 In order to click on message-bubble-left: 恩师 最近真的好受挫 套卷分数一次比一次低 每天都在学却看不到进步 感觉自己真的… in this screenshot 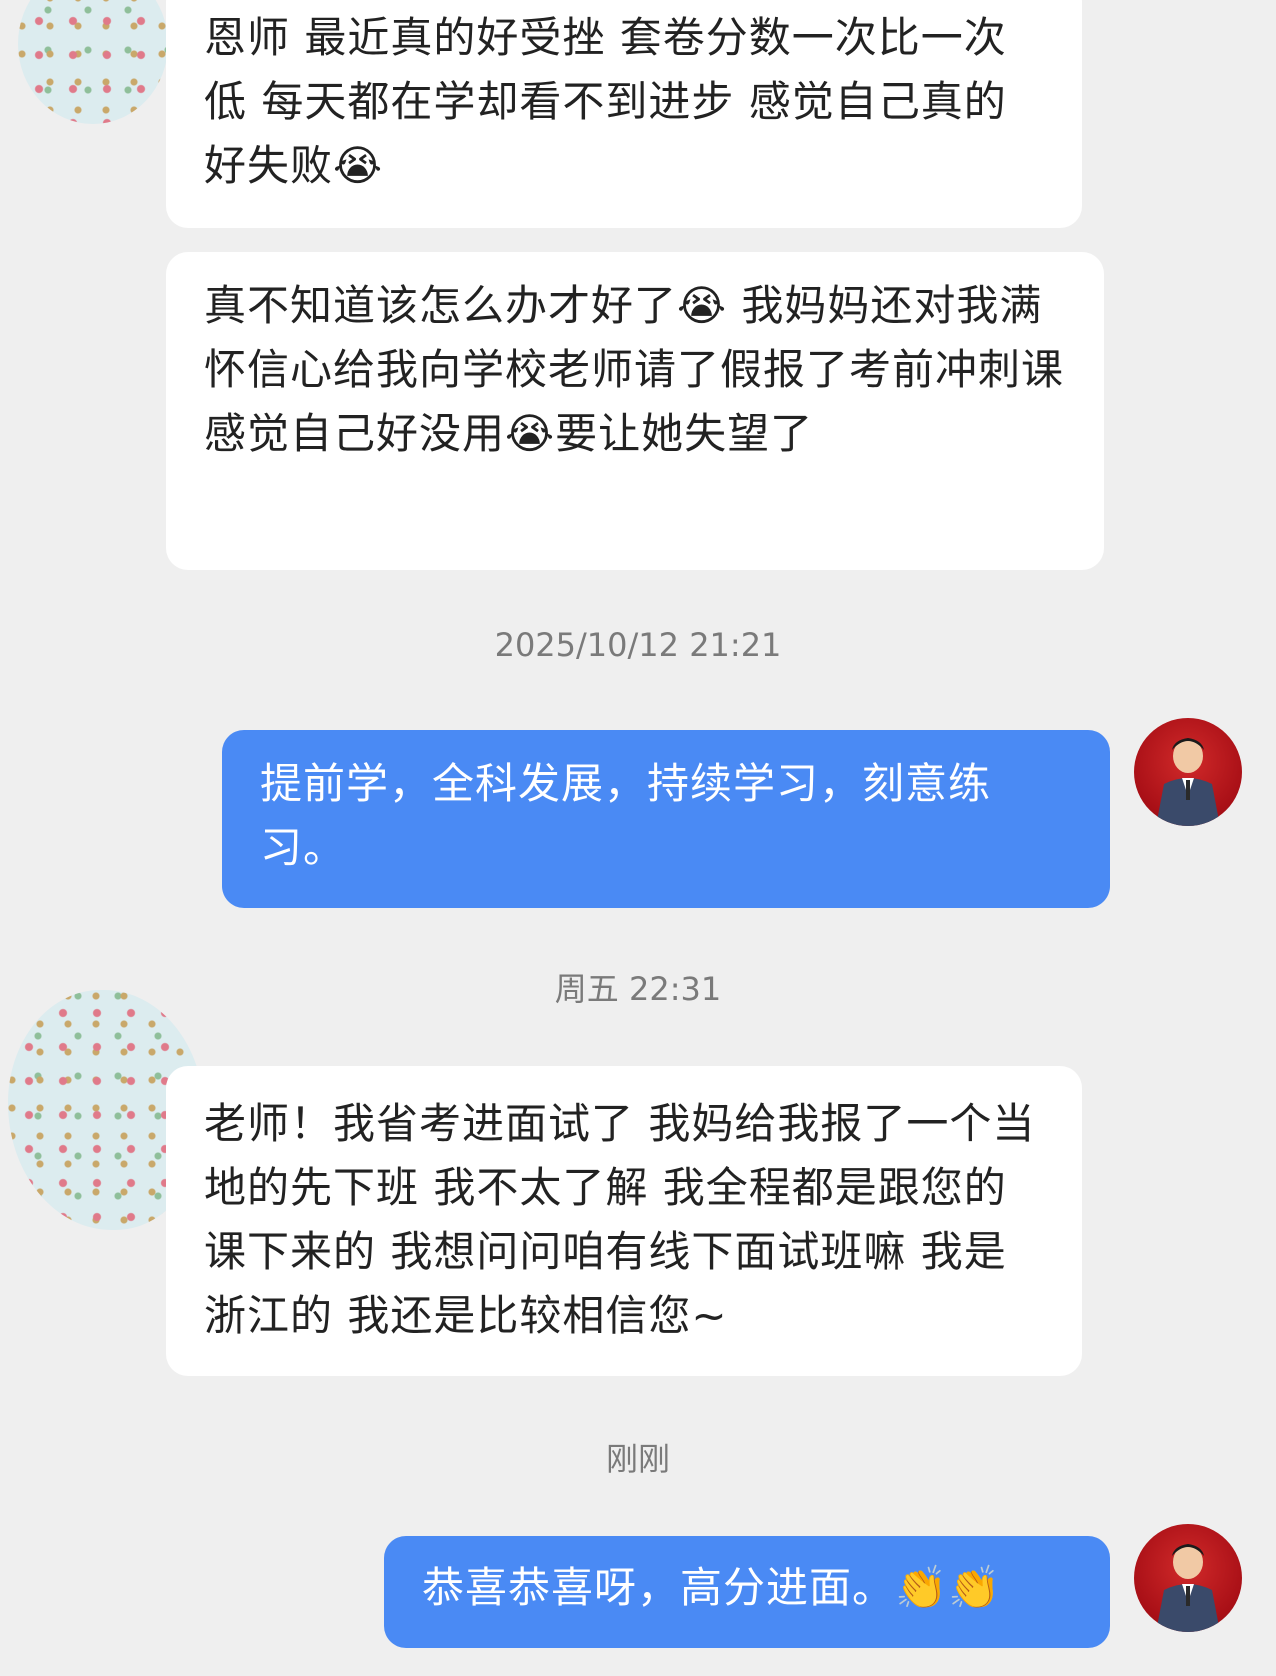, I will do `click(624, 114)`.